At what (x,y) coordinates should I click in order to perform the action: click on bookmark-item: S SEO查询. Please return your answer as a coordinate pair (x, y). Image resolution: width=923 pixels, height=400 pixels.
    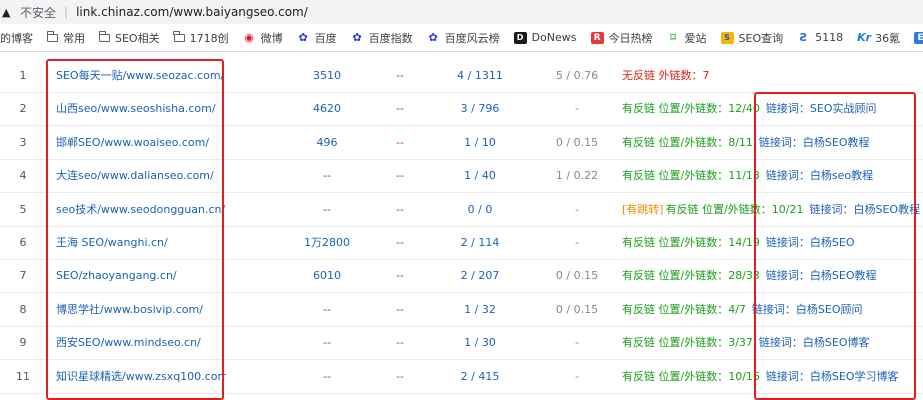
    Looking at the image, I should click on (752, 38).